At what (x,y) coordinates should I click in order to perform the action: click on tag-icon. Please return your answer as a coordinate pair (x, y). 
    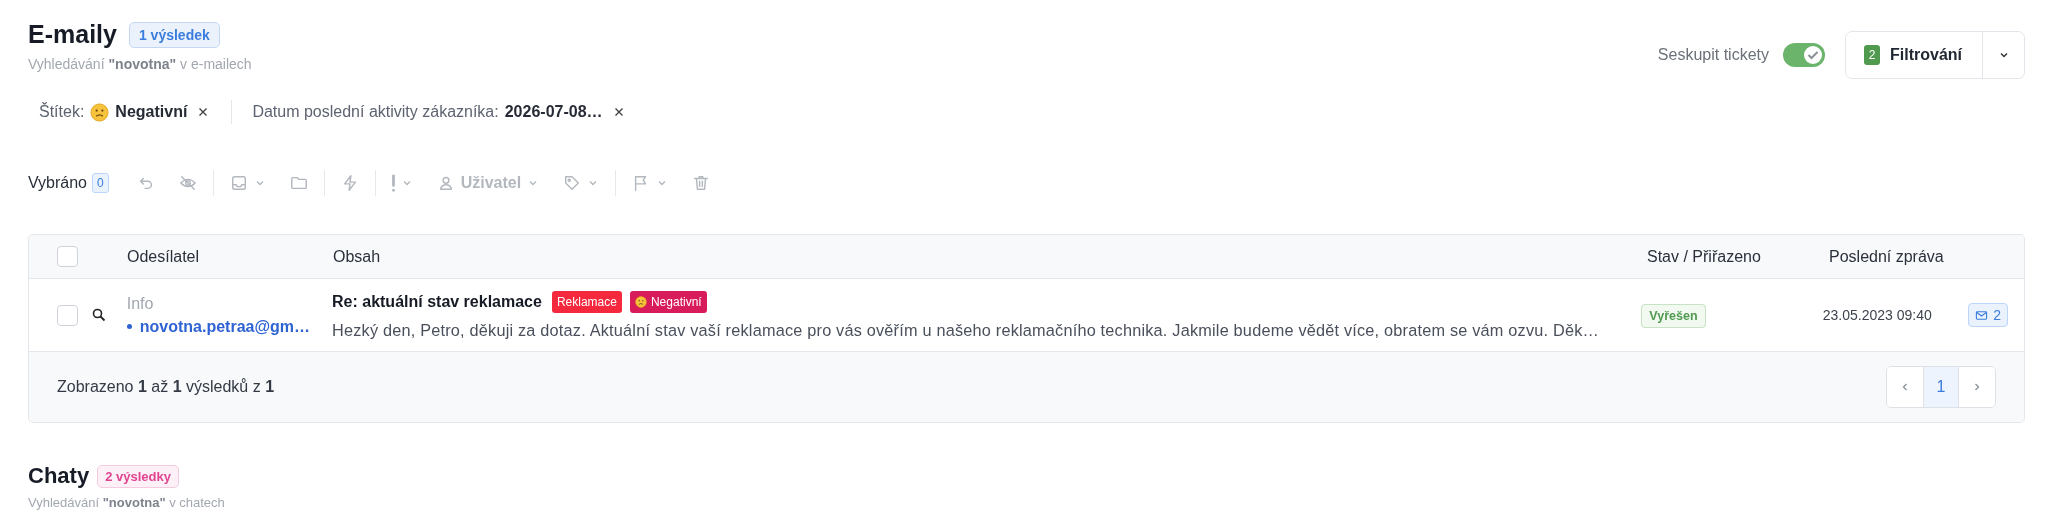
    Looking at the image, I should click on (572, 183).